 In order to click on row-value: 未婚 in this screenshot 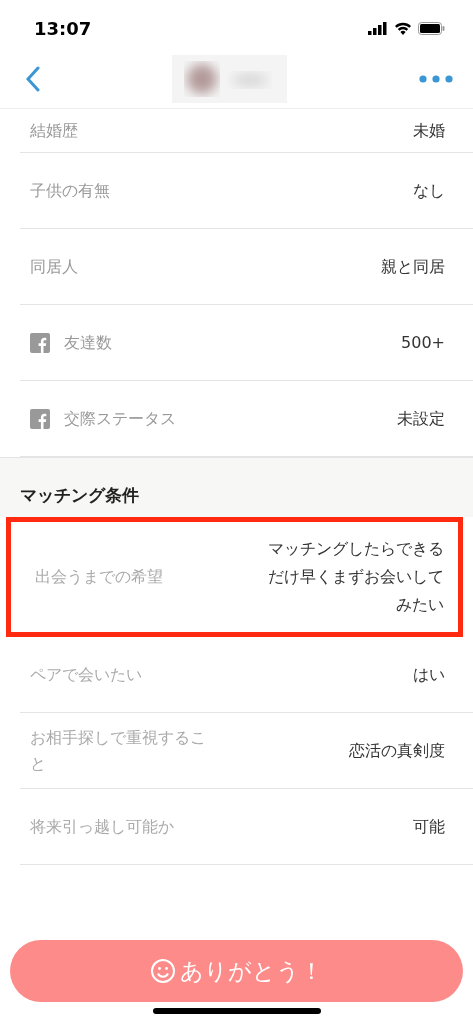, I will do `click(429, 130)`.